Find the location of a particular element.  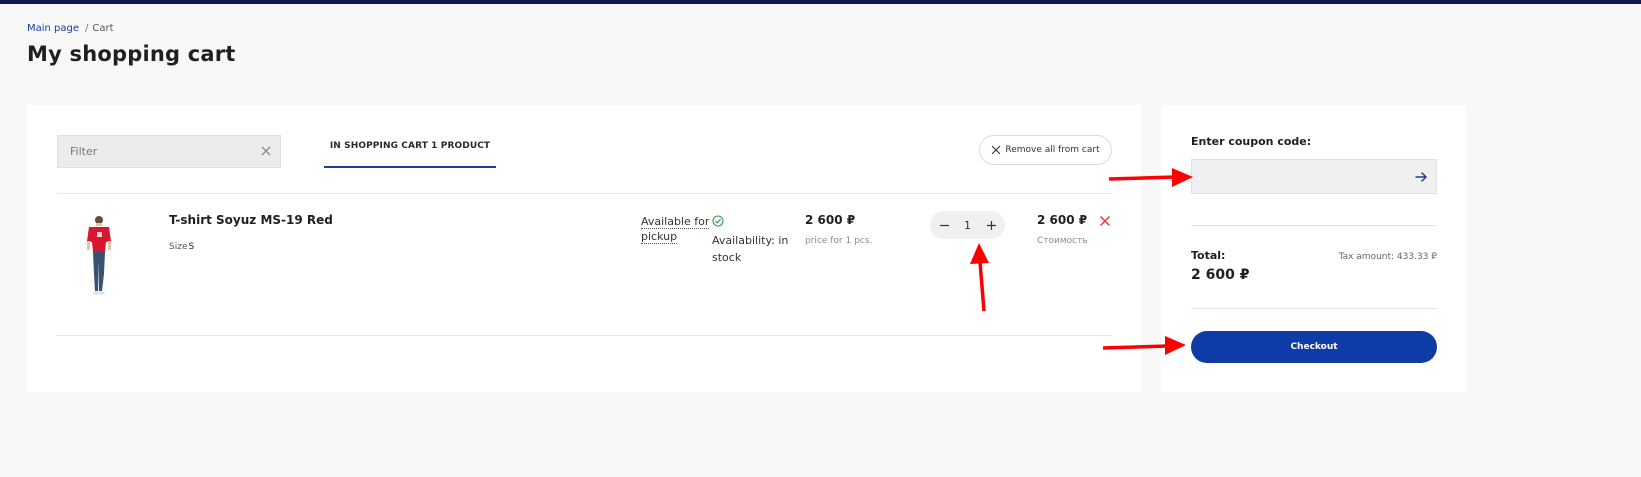

plus-icon is located at coordinates (991, 225).